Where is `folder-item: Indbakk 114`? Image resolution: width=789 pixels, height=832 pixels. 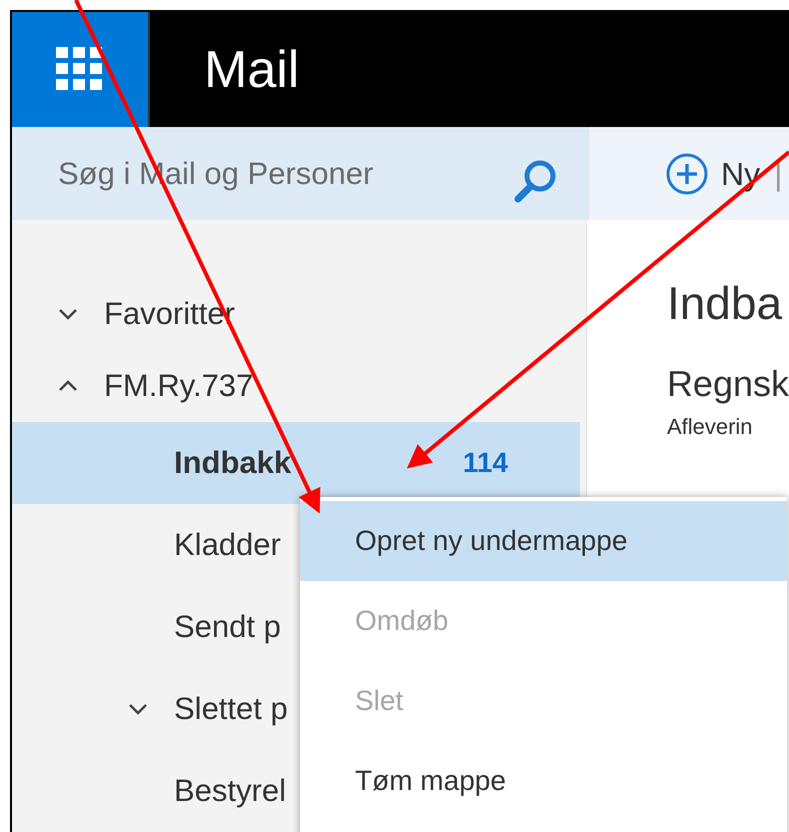
folder-item: Indbakk 114 is located at coordinates (296, 463).